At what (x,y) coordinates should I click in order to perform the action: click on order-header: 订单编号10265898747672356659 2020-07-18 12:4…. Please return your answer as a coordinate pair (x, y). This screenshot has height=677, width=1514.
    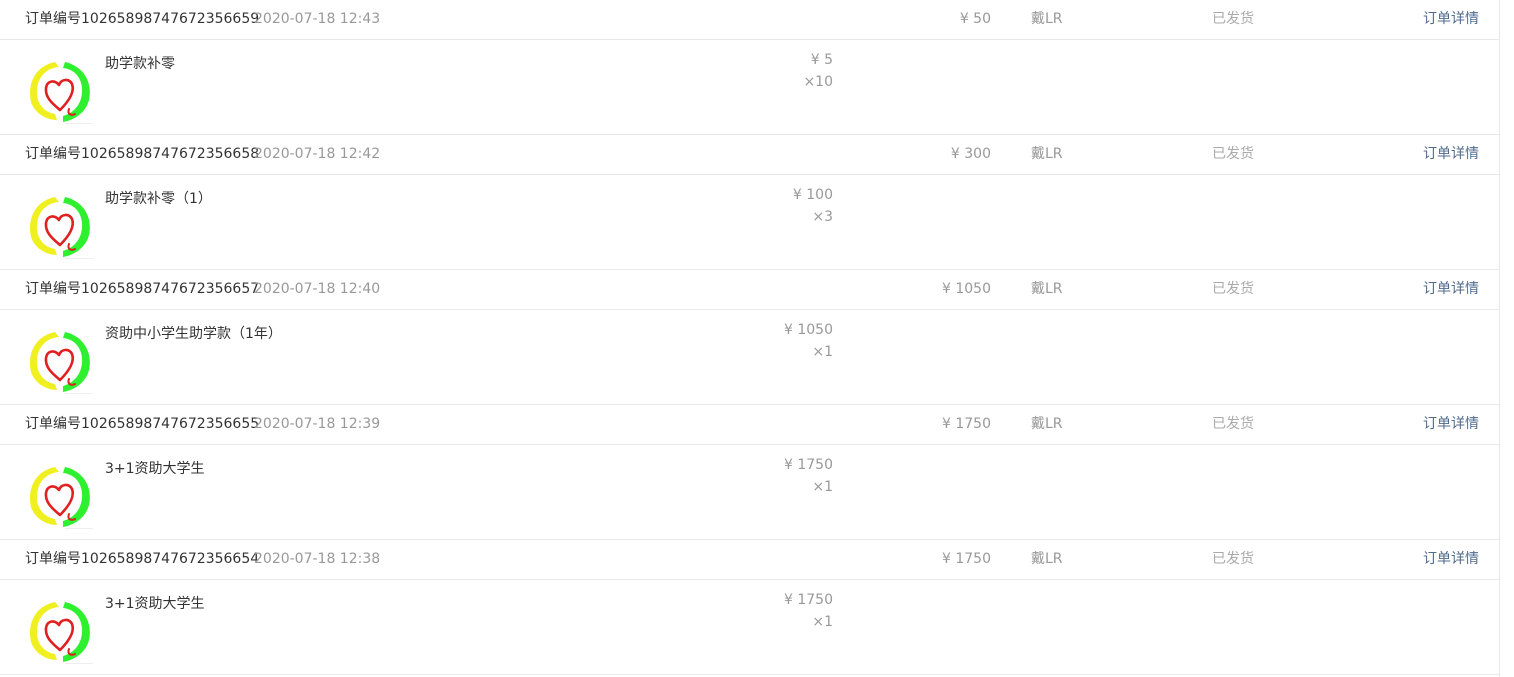
    Looking at the image, I should click on (749, 20).